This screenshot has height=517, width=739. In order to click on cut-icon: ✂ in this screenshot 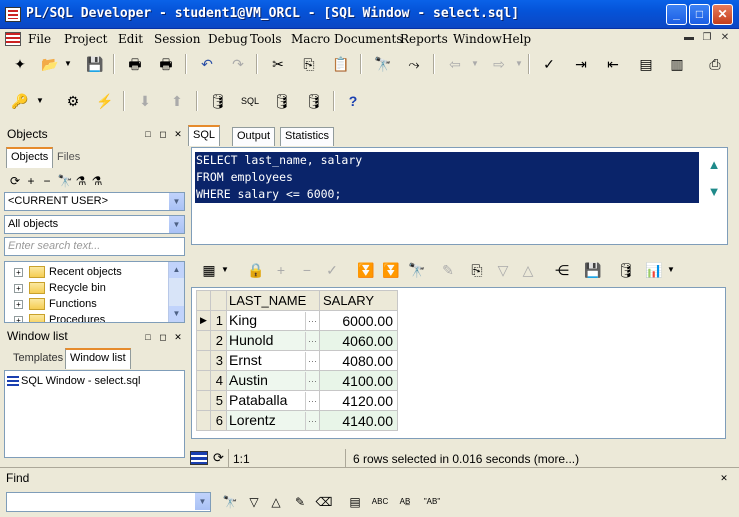, I will do `click(278, 64)`.